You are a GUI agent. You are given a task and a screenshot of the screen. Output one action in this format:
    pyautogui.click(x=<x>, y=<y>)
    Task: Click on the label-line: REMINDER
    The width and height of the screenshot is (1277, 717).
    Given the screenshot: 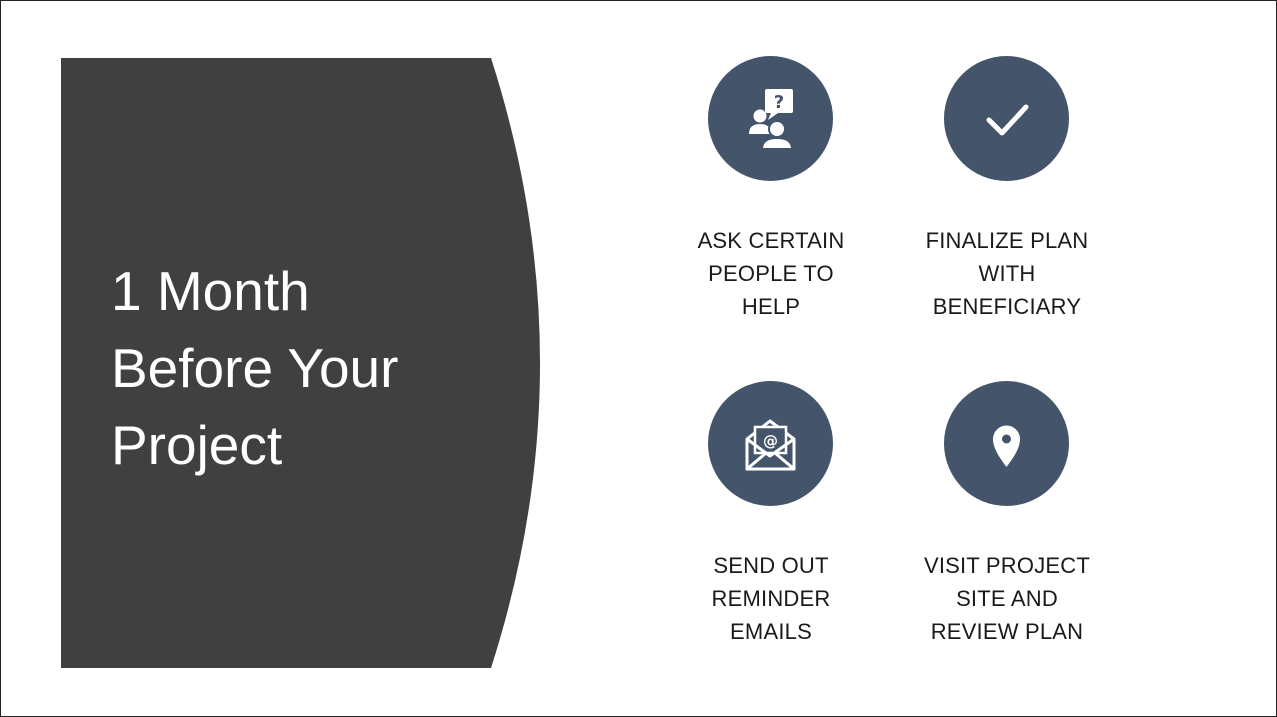 What is the action you would take?
    pyautogui.click(x=771, y=598)
    